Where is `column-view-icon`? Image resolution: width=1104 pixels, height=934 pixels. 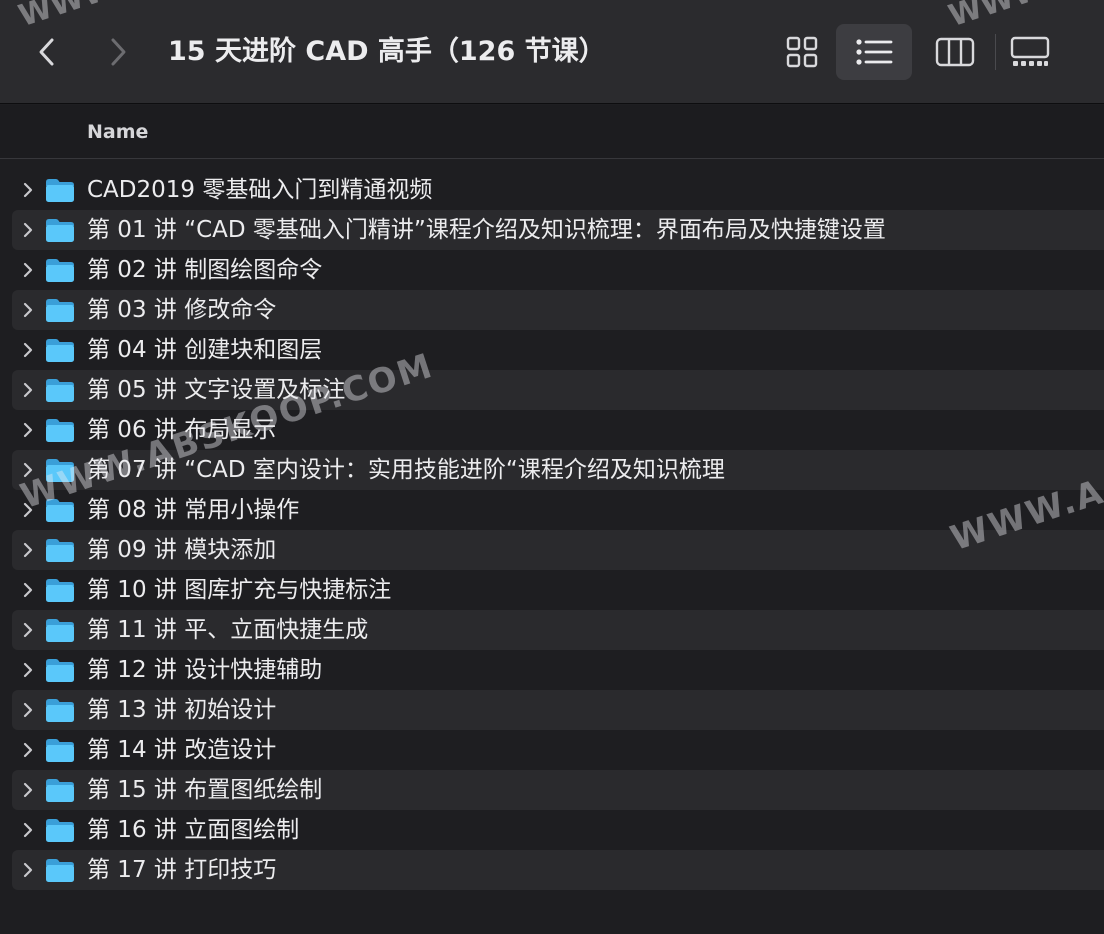 column-view-icon is located at coordinates (955, 52).